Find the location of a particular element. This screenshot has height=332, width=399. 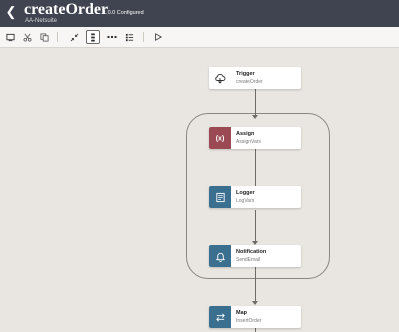

vertical-layout-icon is located at coordinates (93, 37).